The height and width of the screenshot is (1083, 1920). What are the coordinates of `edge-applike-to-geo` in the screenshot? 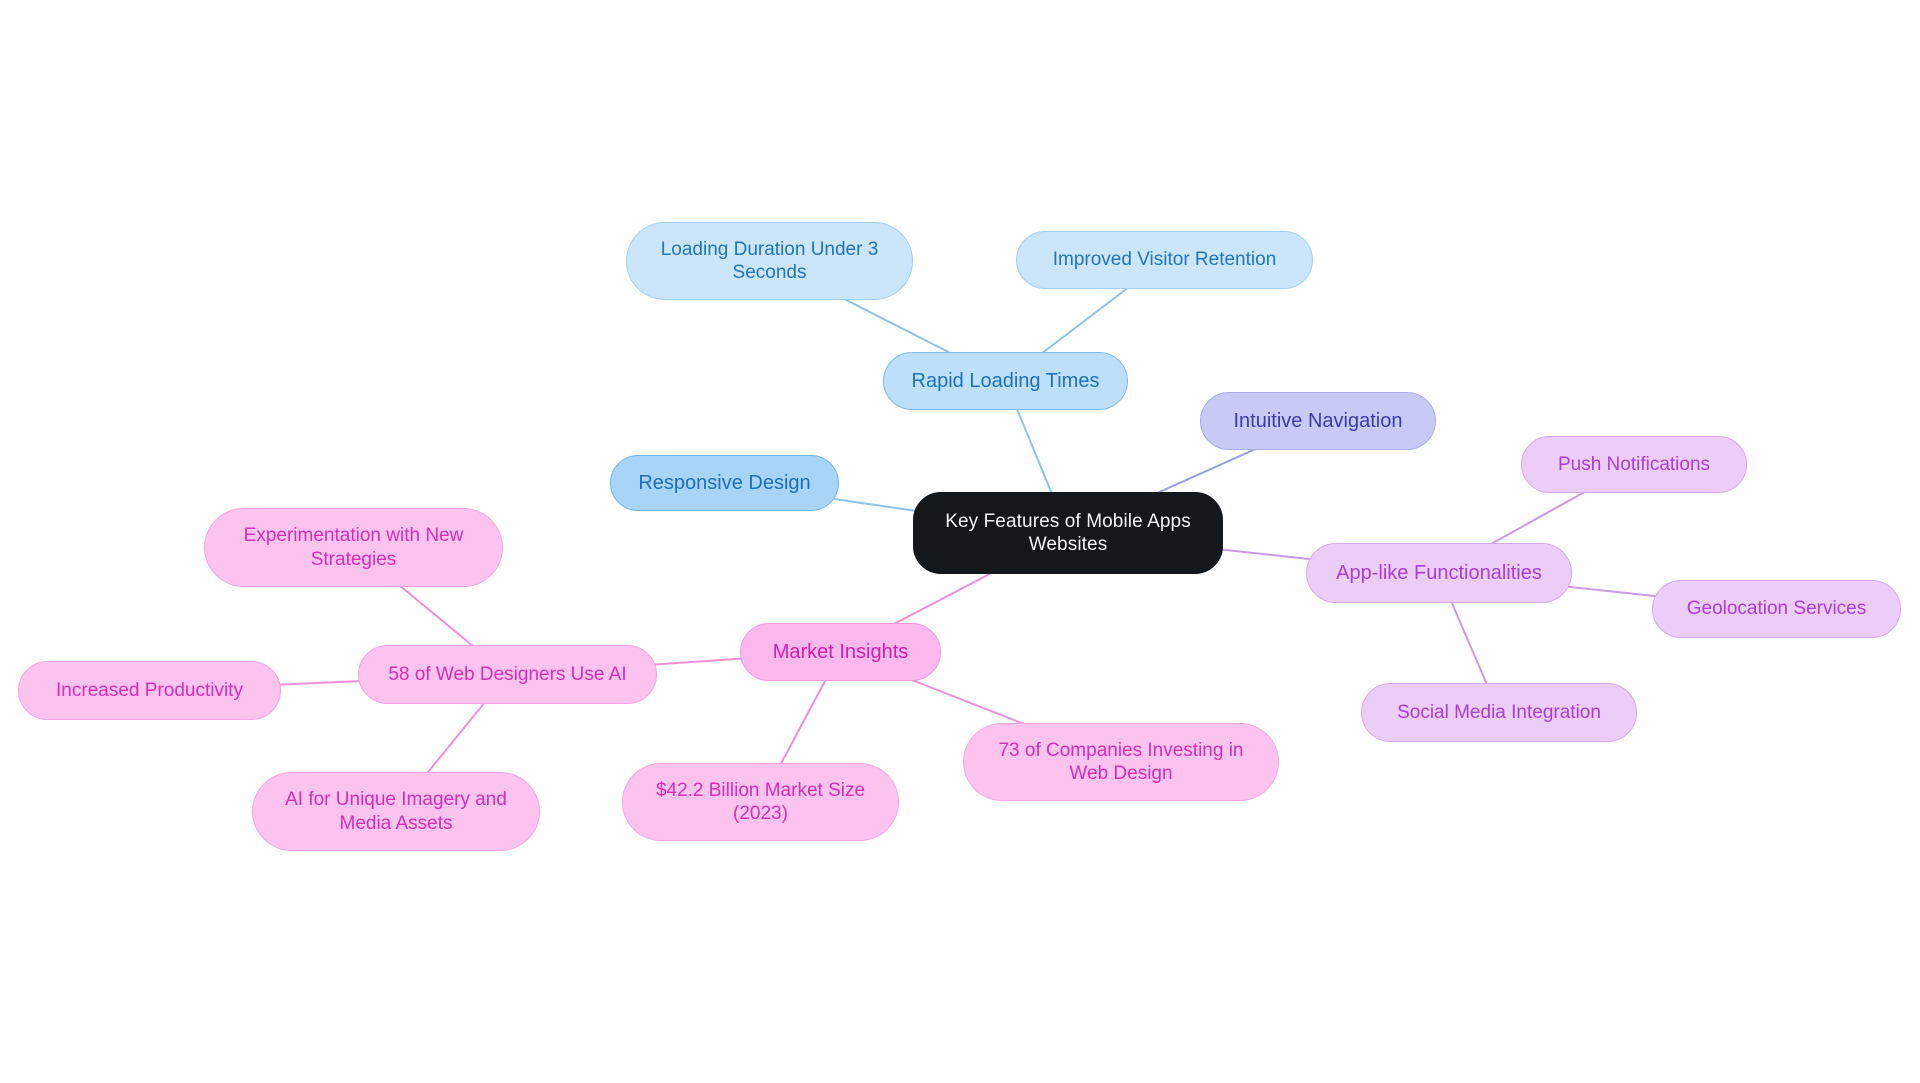 It's located at (1612, 591).